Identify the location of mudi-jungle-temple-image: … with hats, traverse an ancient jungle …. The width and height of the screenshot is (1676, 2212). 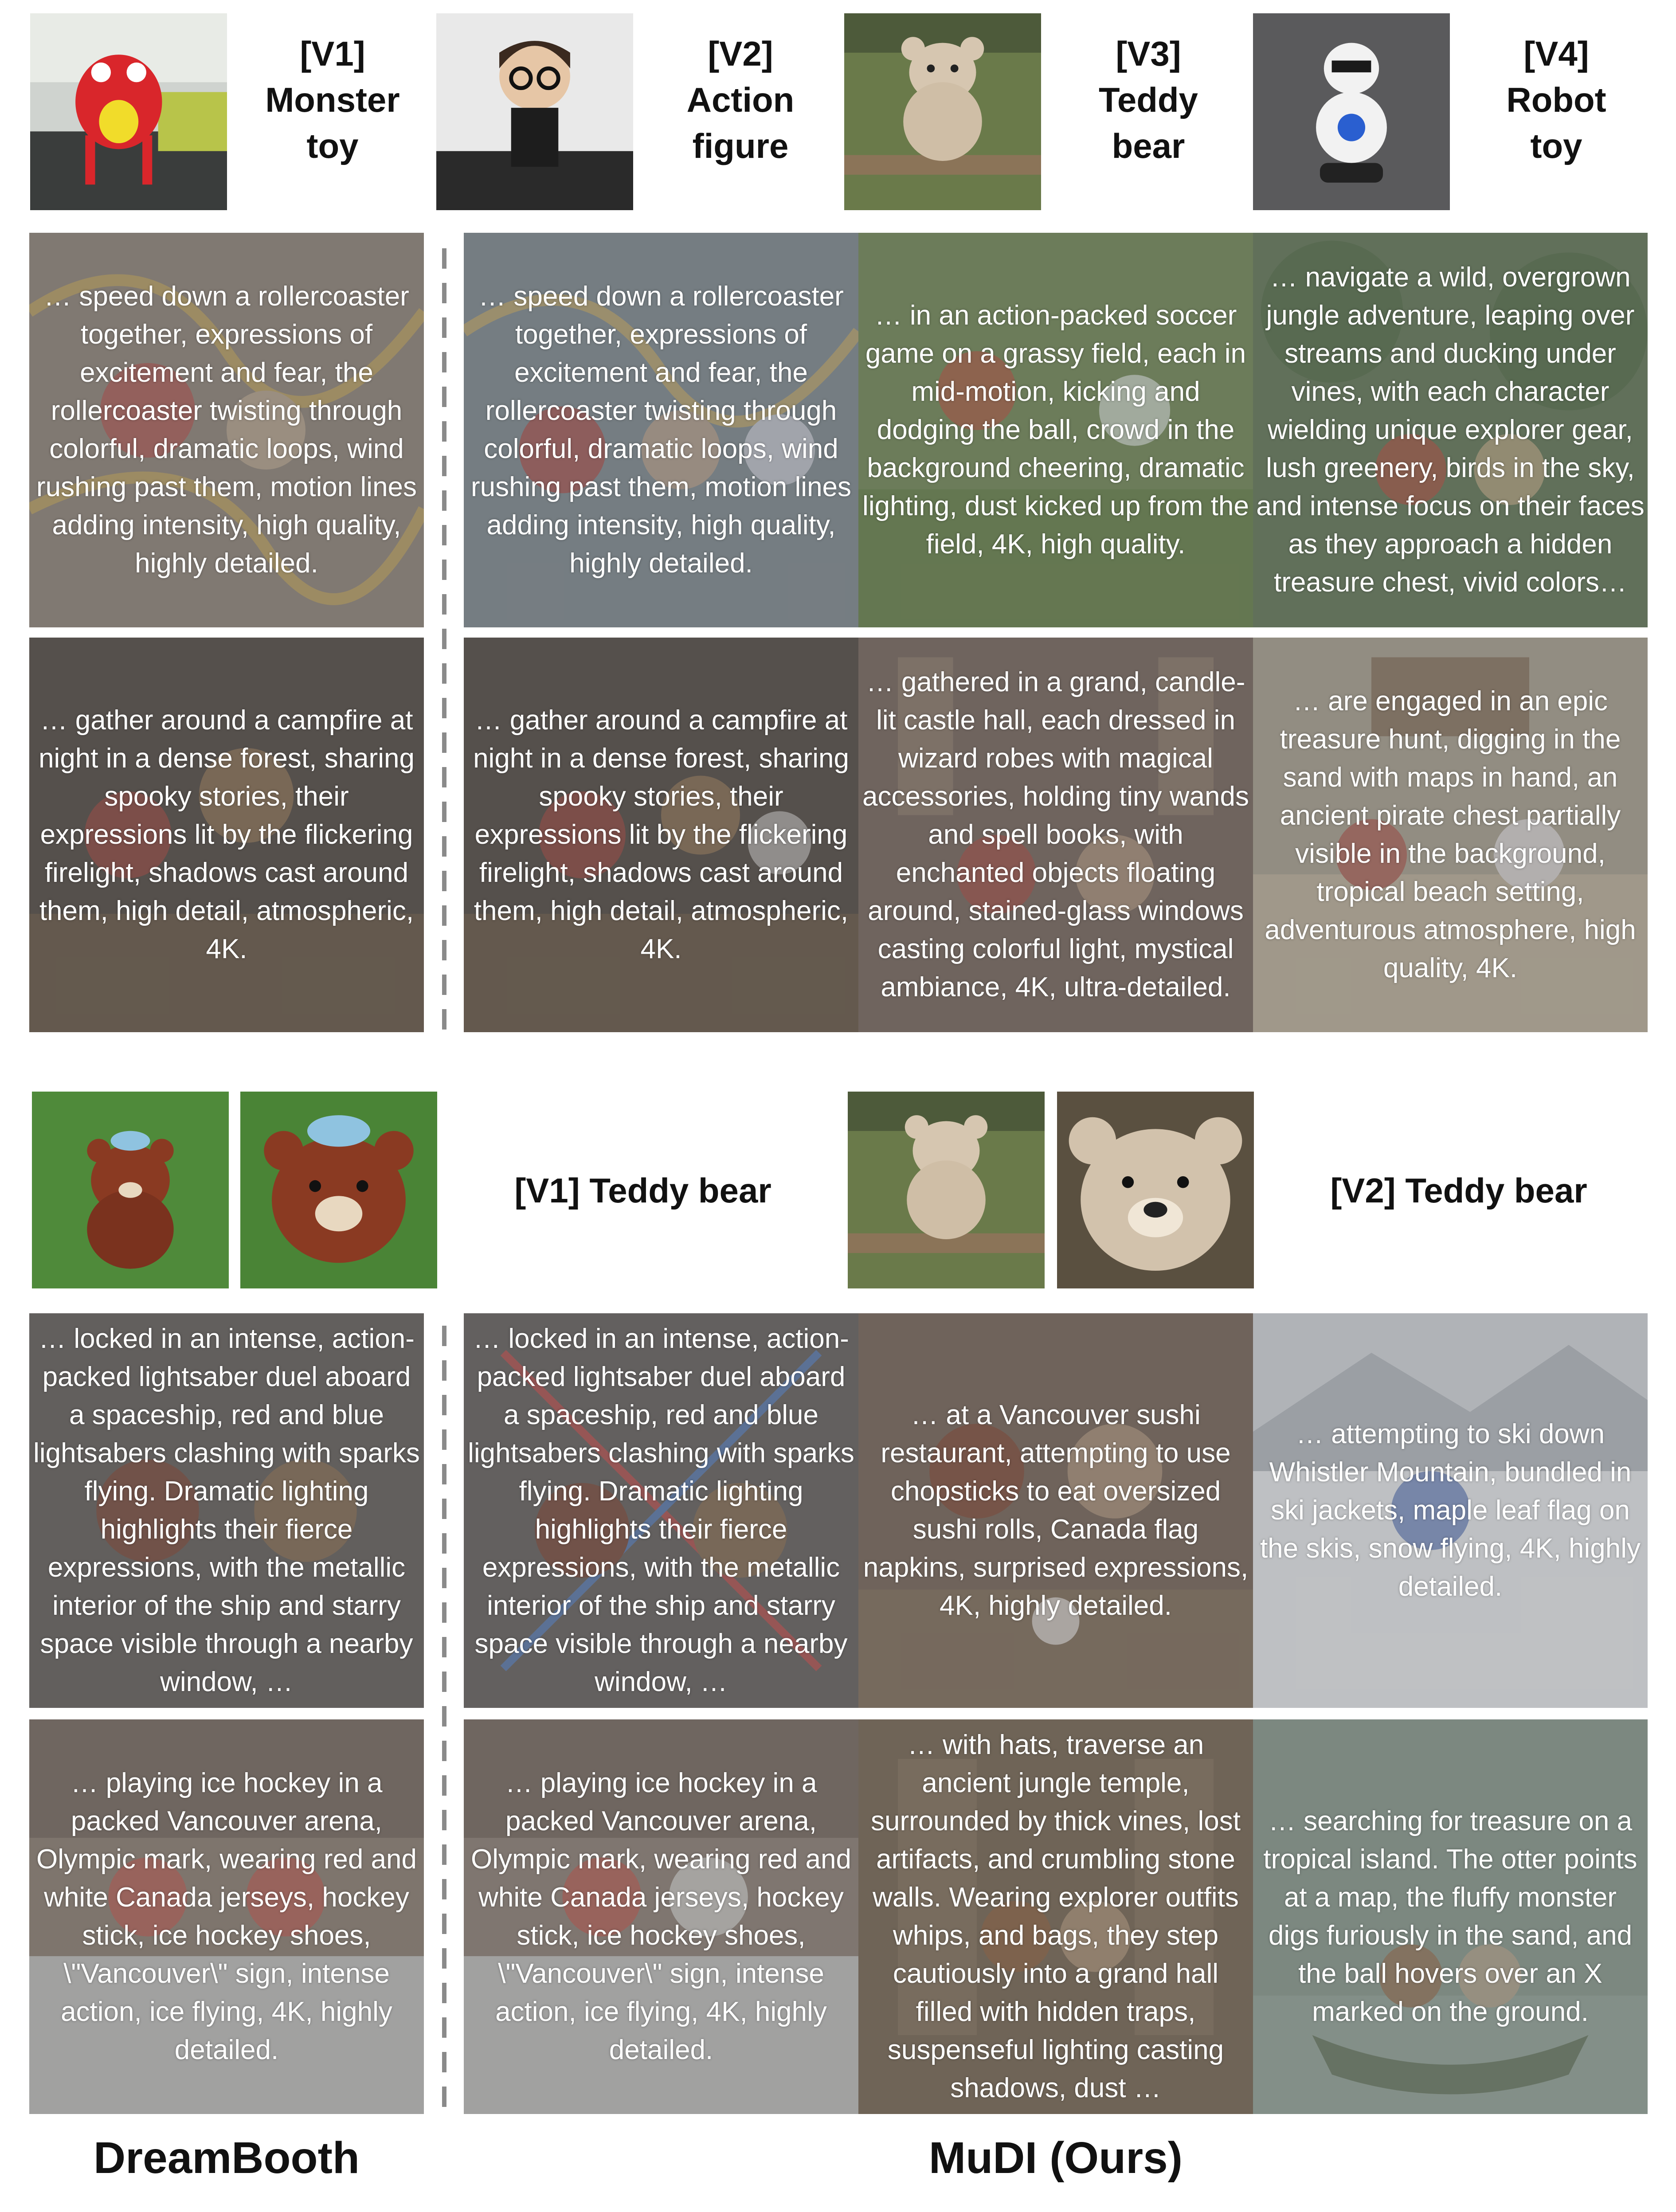
(1055, 1916).